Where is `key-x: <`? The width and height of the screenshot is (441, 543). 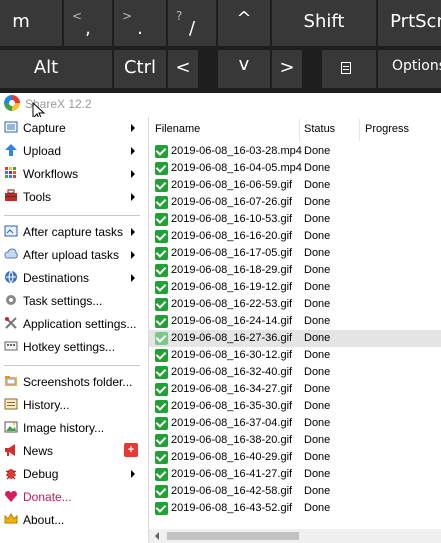 key-x: < is located at coordinates (183, 69).